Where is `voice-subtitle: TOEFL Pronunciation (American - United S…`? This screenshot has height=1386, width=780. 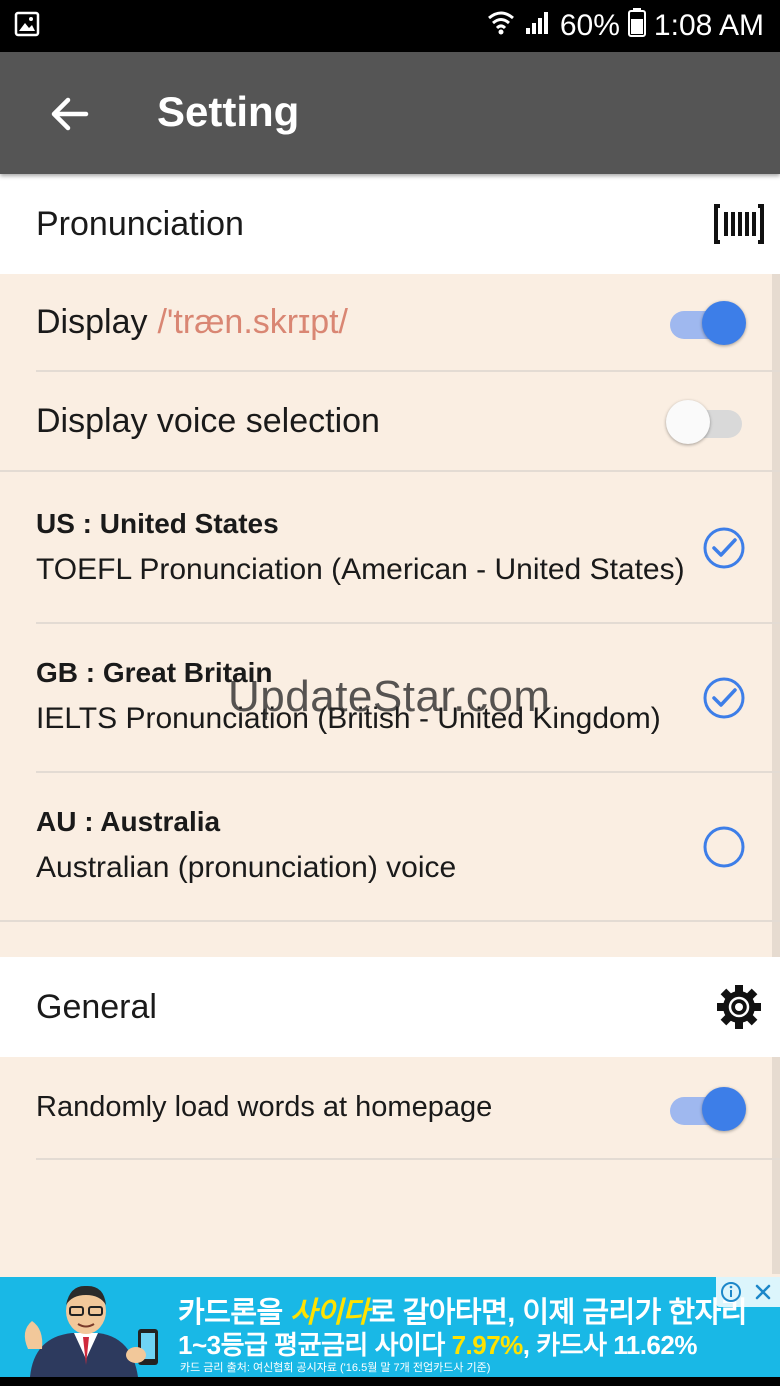 voice-subtitle: TOEFL Pronunciation (American - United S… is located at coordinates (360, 569).